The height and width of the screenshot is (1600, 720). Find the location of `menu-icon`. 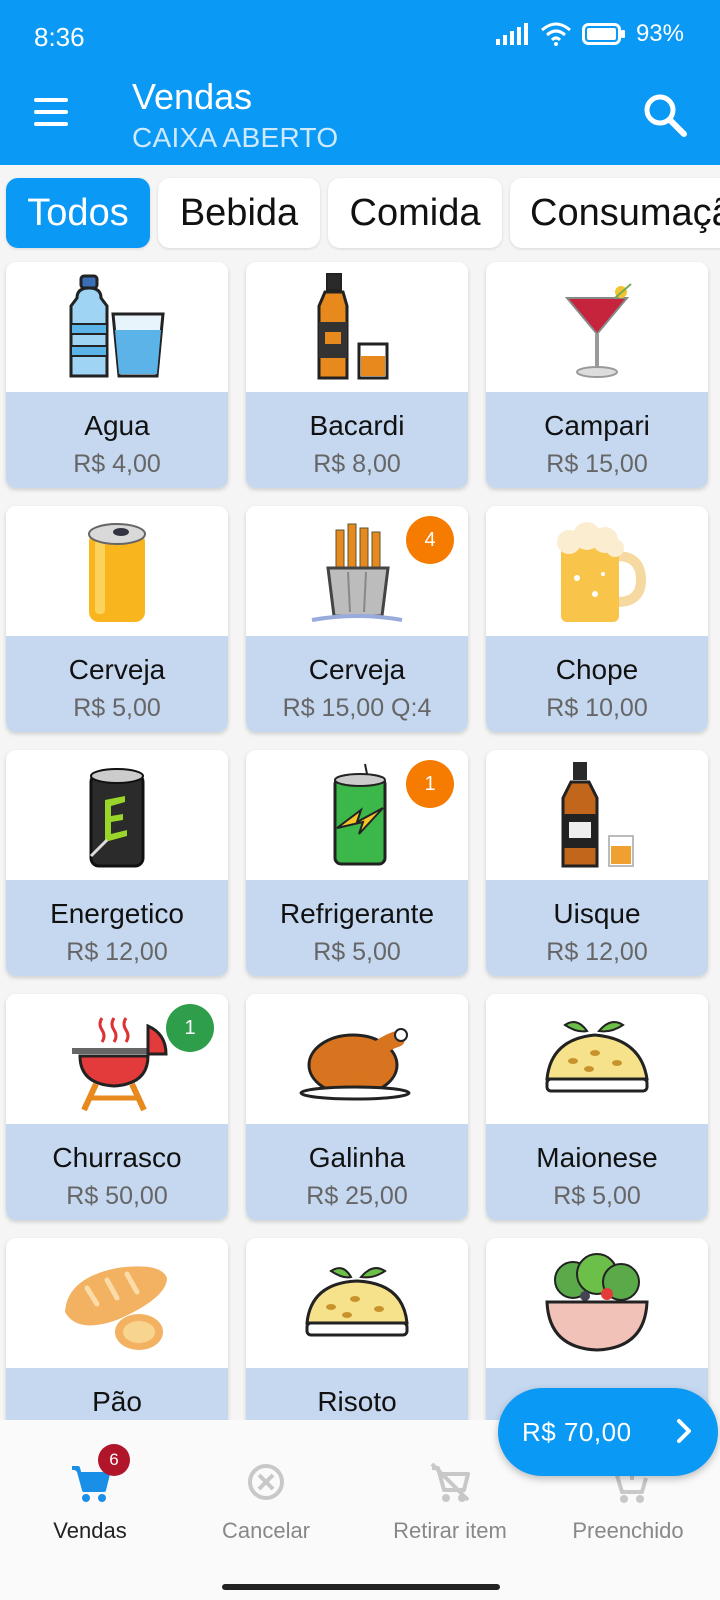

menu-icon is located at coordinates (52, 113).